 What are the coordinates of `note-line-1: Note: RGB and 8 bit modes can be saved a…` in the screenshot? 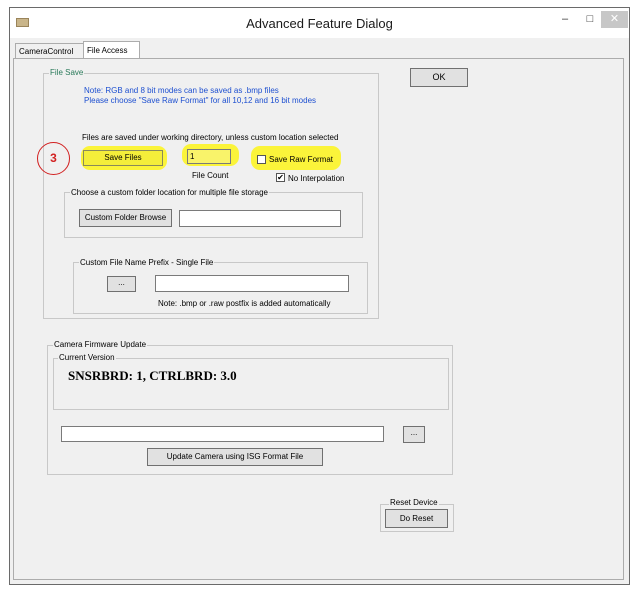 It's located at (181, 90).